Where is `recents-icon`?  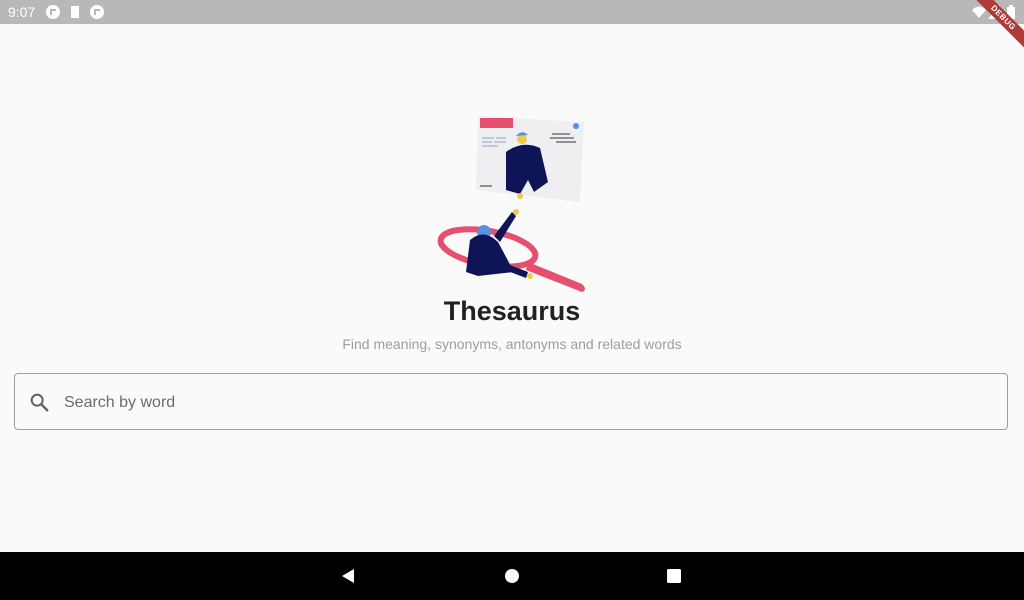
recents-icon is located at coordinates (674, 576).